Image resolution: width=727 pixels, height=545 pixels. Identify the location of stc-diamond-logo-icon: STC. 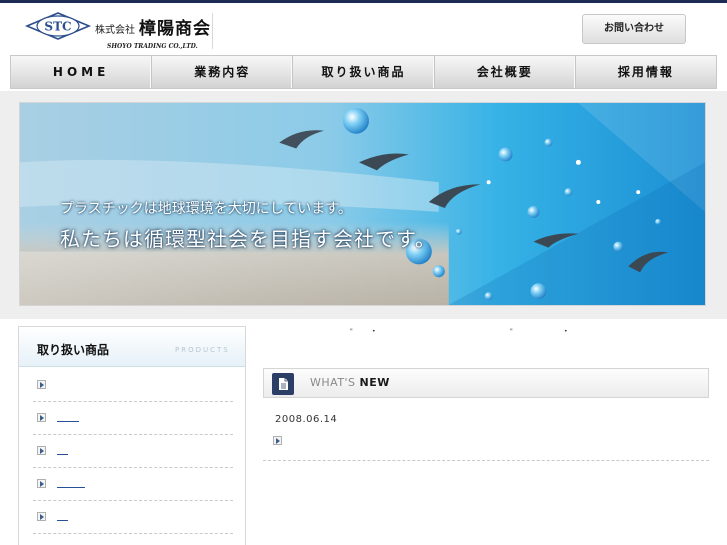
(58, 26).